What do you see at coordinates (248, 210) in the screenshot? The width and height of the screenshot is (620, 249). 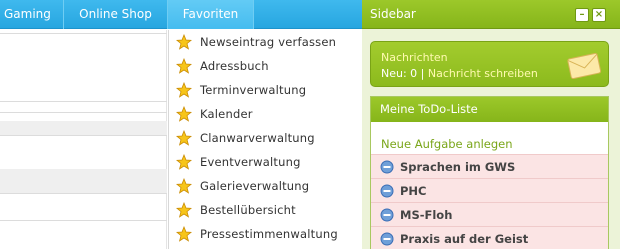 I see `menu-item-label: Bestellübersicht` at bounding box center [248, 210].